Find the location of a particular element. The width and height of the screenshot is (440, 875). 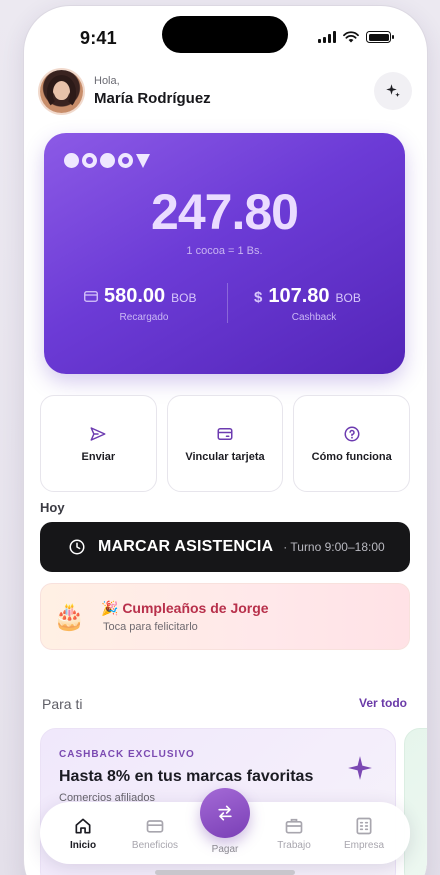

briefcase-icon is located at coordinates (294, 826).